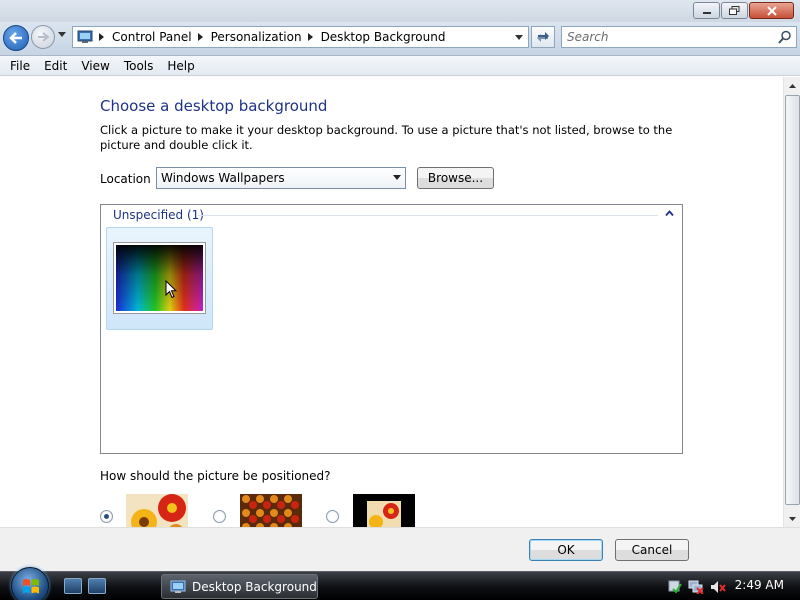 This screenshot has width=800, height=600. I want to click on position-tile-preview, so click(271, 510).